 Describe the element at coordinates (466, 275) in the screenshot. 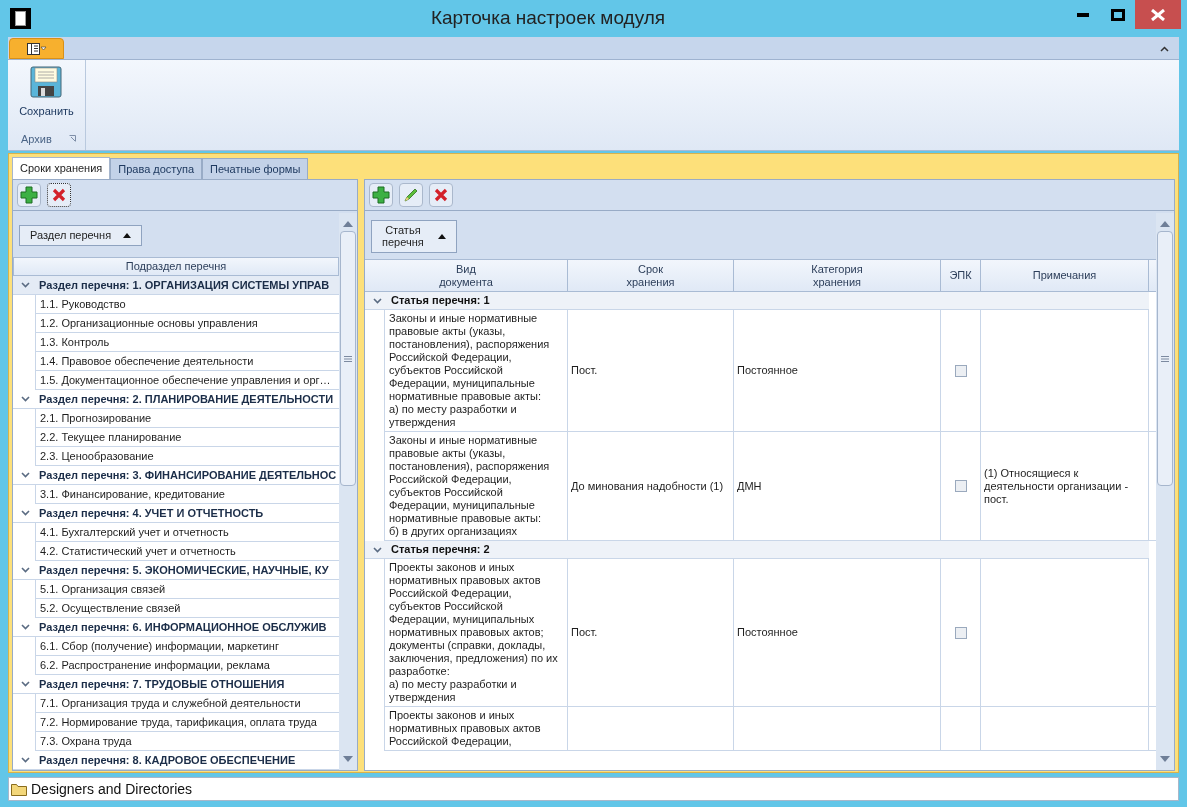

I see `column-header: Вид документа` at that location.